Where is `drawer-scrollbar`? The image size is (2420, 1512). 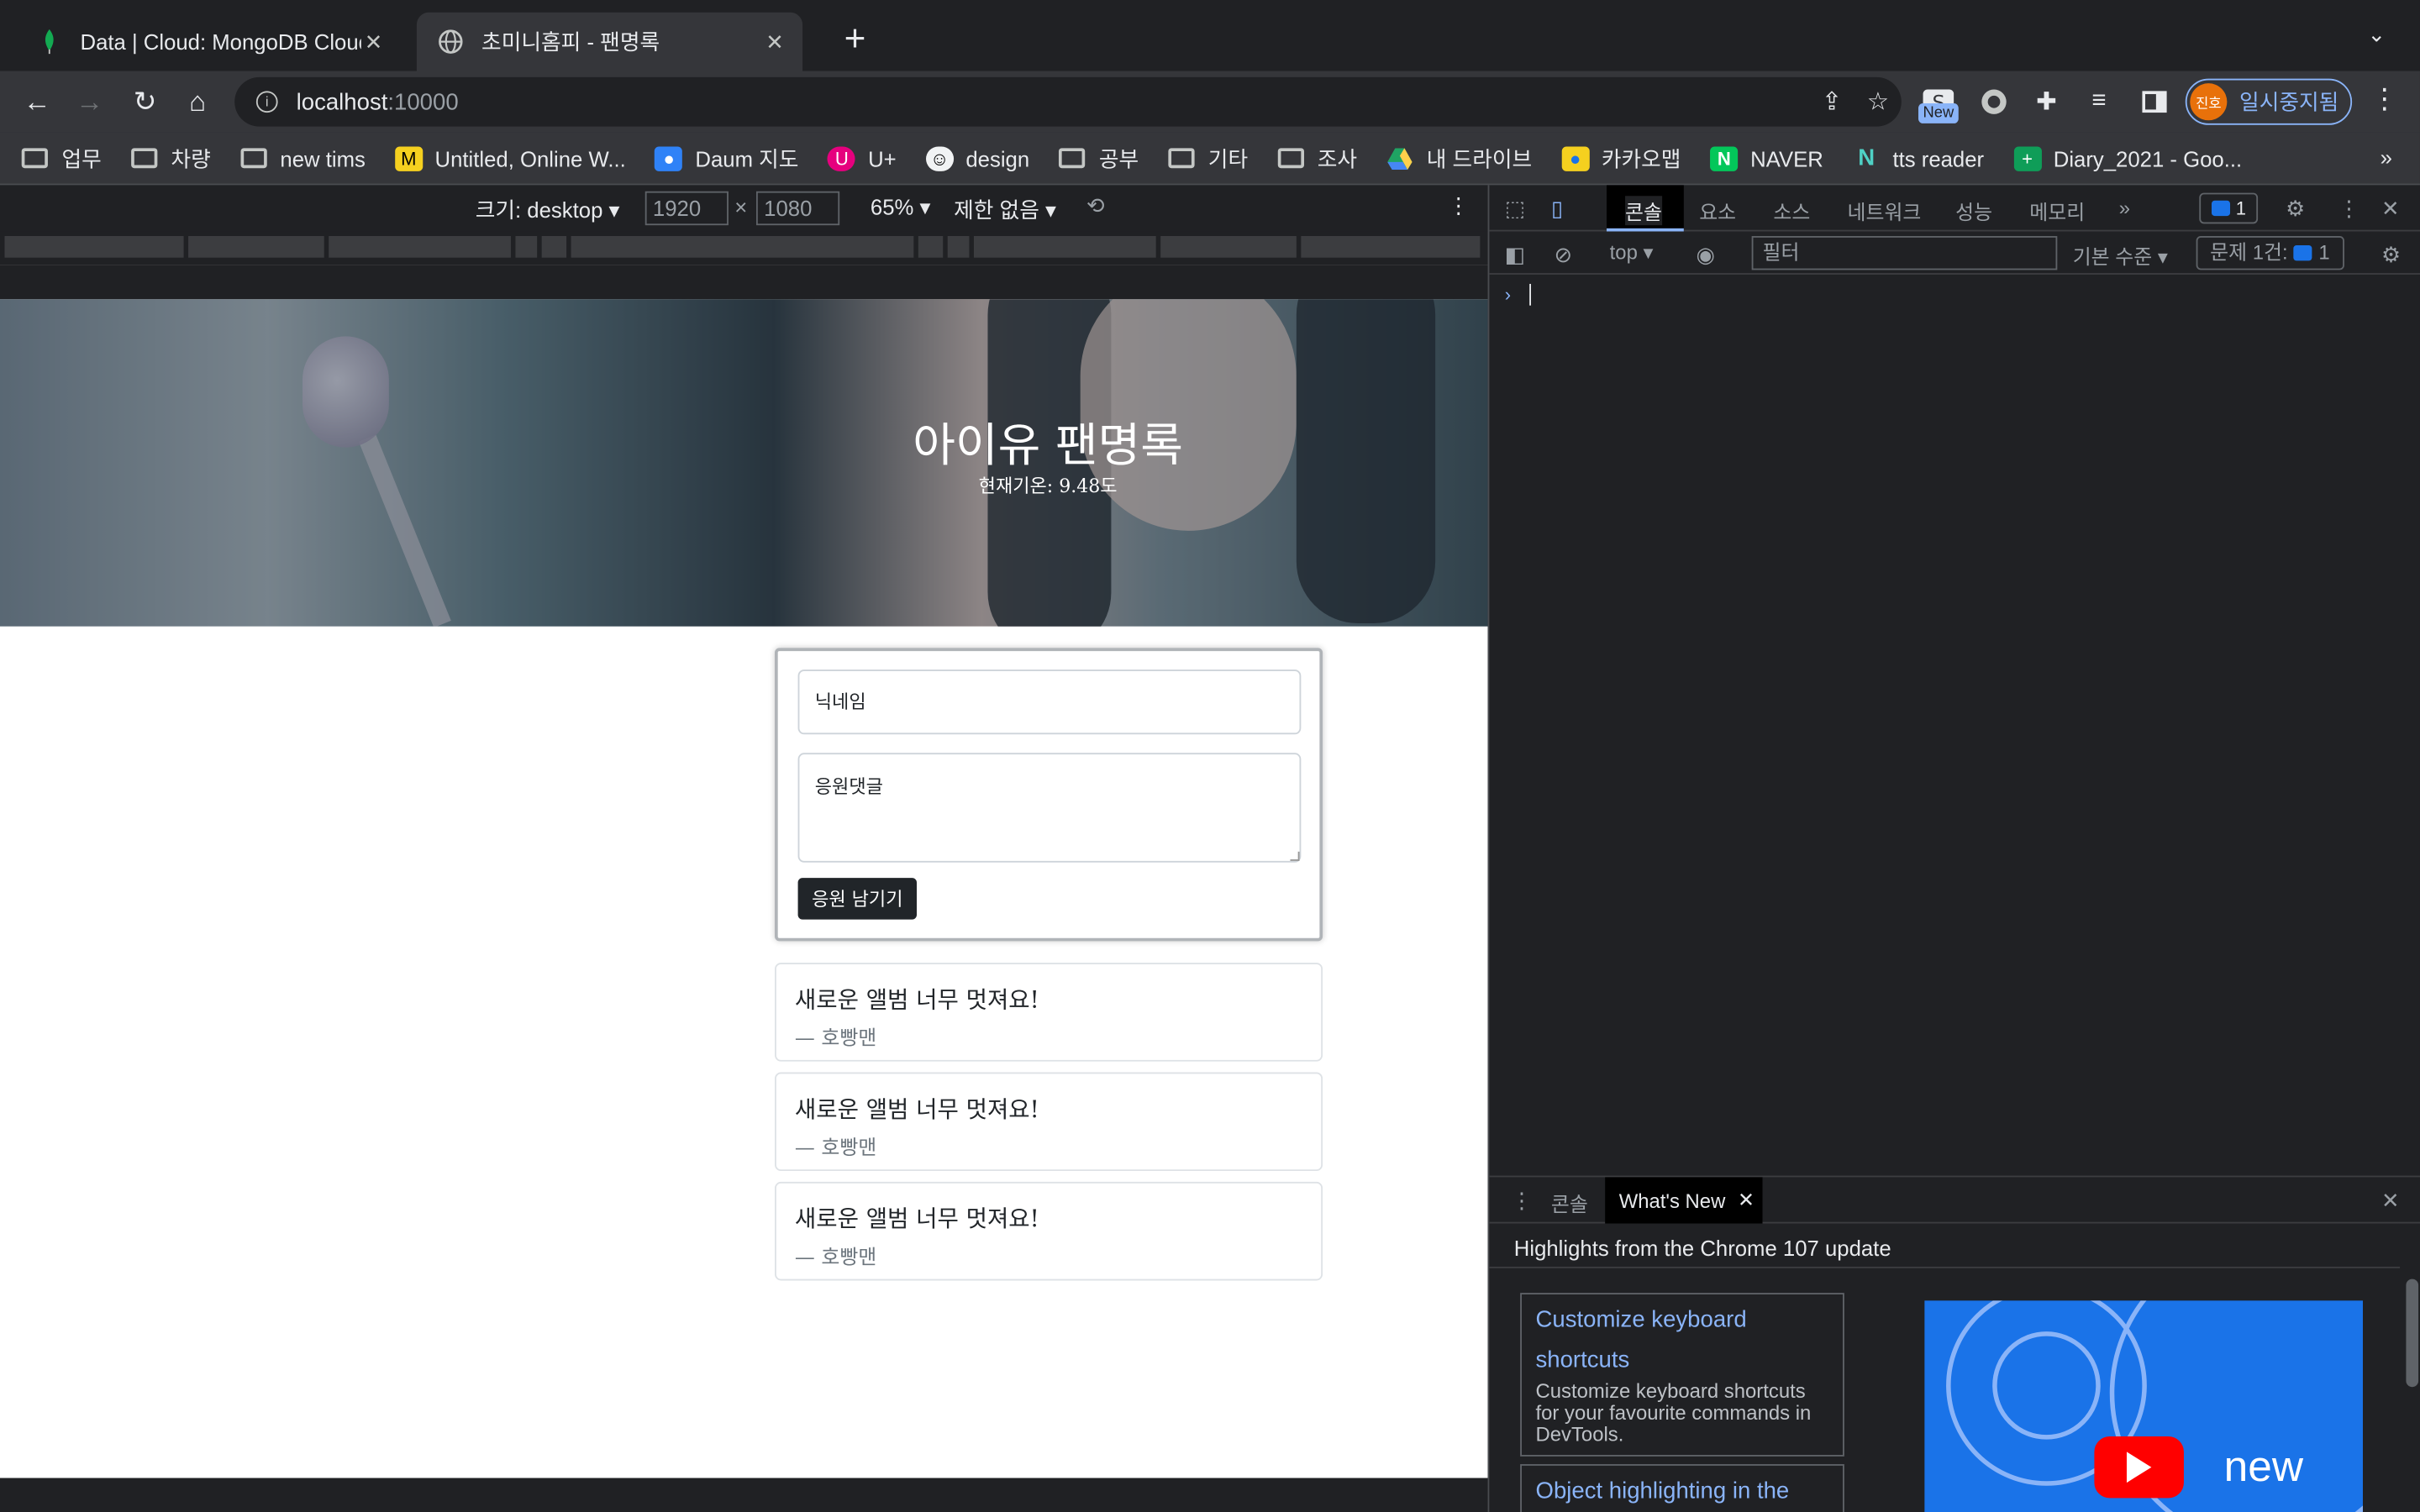 drawer-scrollbar is located at coordinates (2411, 1368).